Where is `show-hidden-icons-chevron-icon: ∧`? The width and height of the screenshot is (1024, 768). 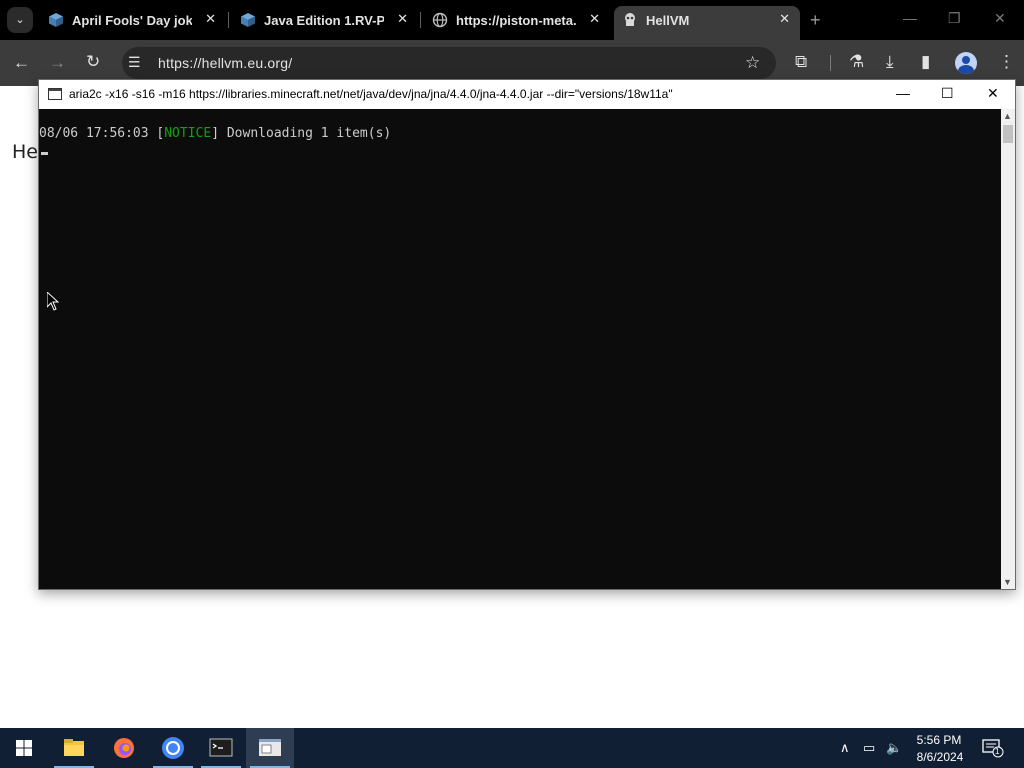
show-hidden-icons-chevron-icon: ∧ is located at coordinates (845, 748).